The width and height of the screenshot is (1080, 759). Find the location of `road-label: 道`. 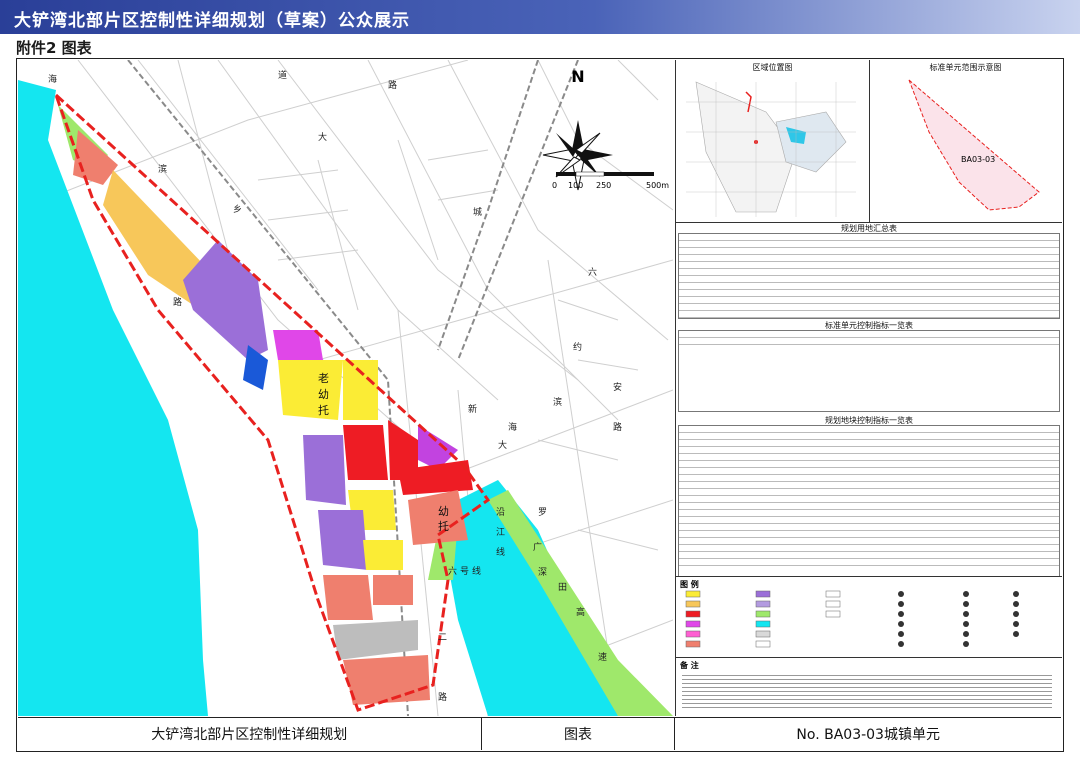

road-label: 道 is located at coordinates (282, 75).